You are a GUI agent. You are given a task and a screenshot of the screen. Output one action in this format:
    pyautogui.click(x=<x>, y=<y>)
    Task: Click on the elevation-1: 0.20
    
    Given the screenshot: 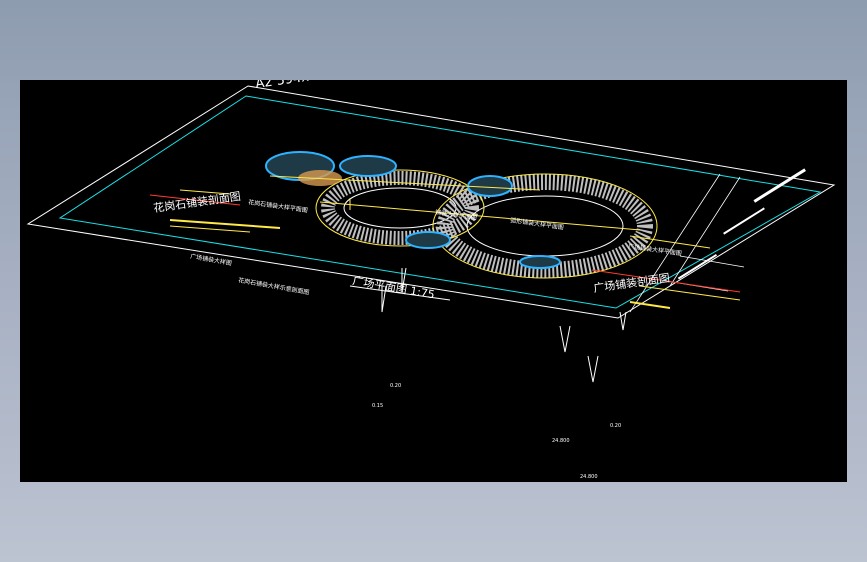 What is the action you would take?
    pyautogui.click(x=395, y=386)
    